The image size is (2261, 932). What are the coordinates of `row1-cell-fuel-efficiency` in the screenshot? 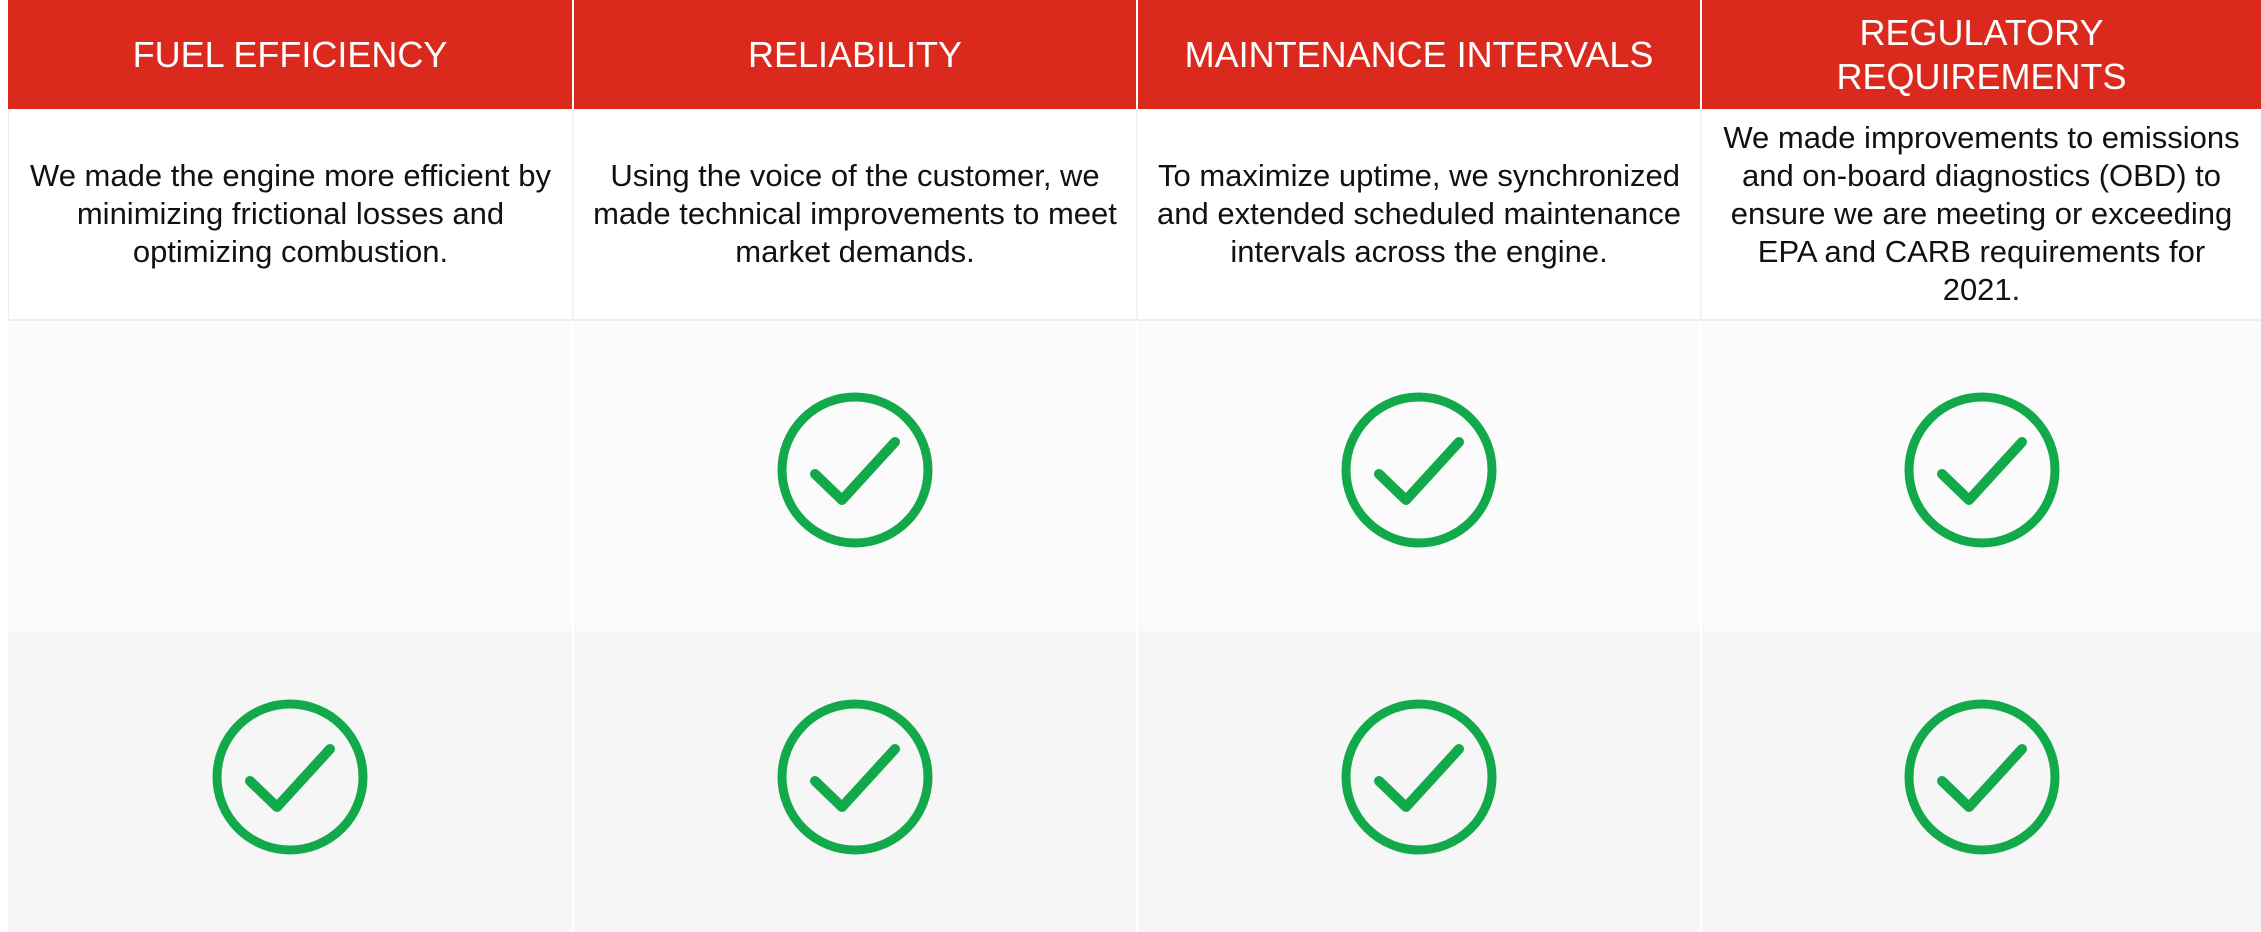 It's located at (290, 476).